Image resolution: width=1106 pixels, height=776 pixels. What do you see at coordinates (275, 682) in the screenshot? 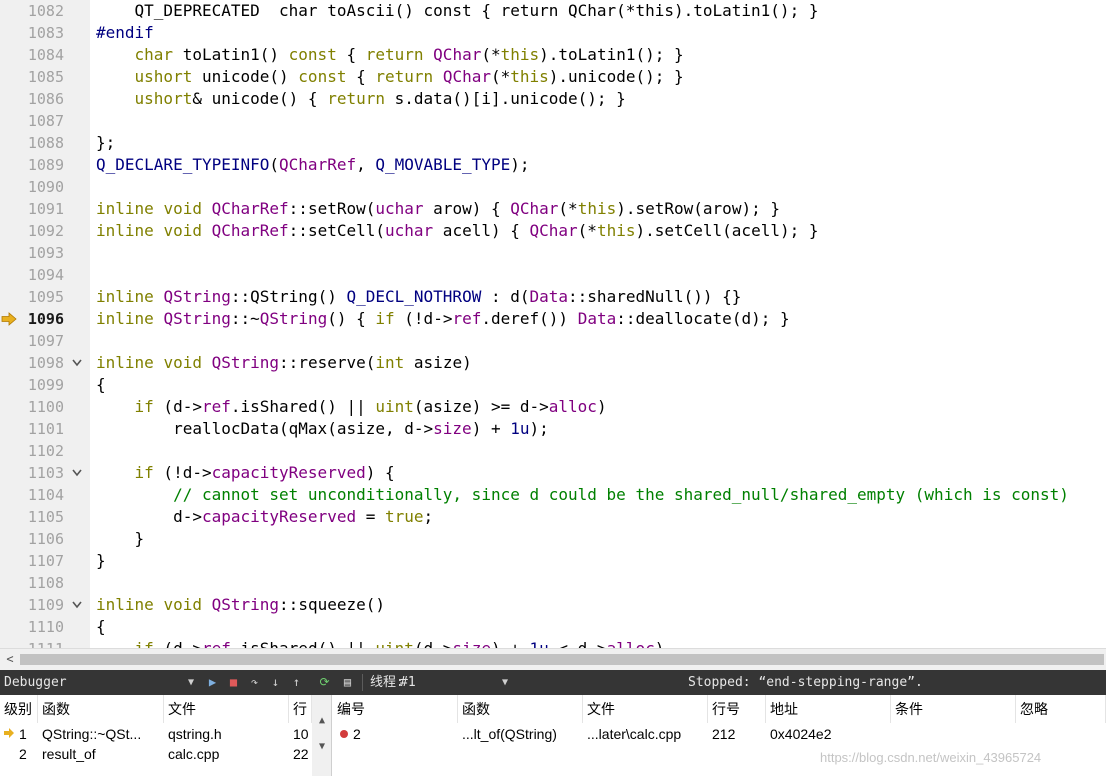
I see `step-into-icon: ↓` at bounding box center [275, 682].